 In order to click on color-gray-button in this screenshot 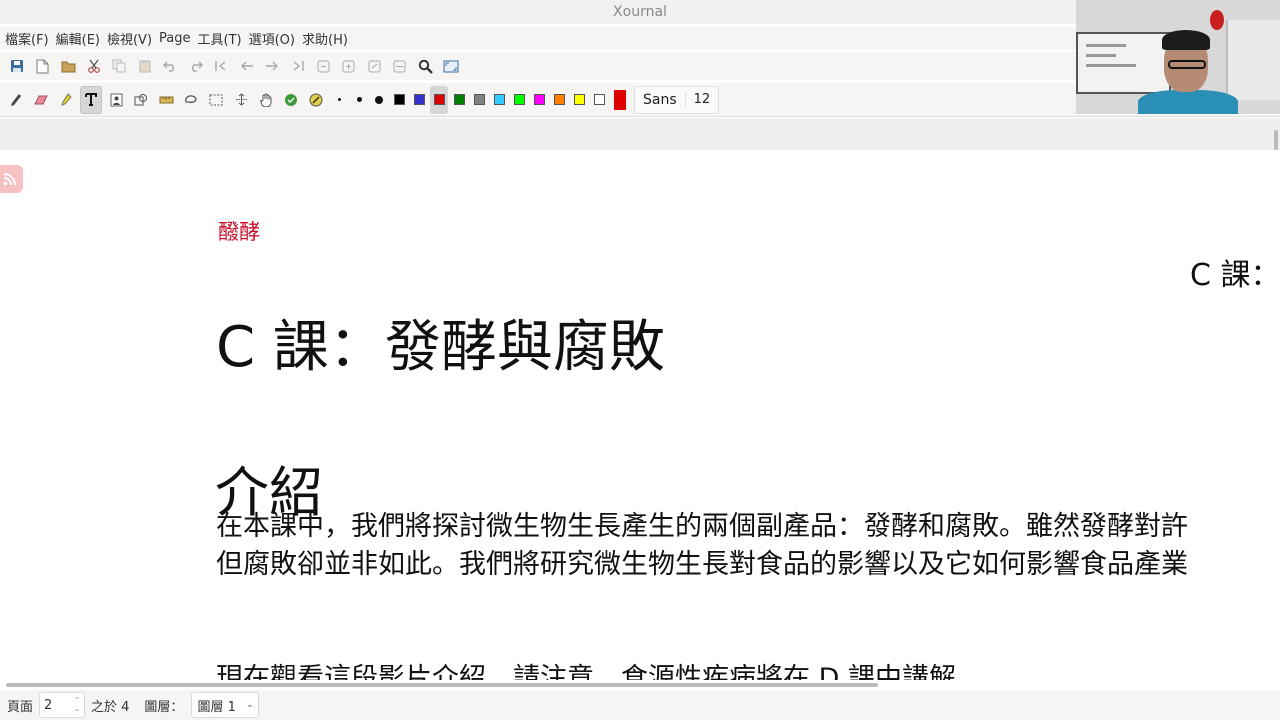, I will do `click(479, 100)`.